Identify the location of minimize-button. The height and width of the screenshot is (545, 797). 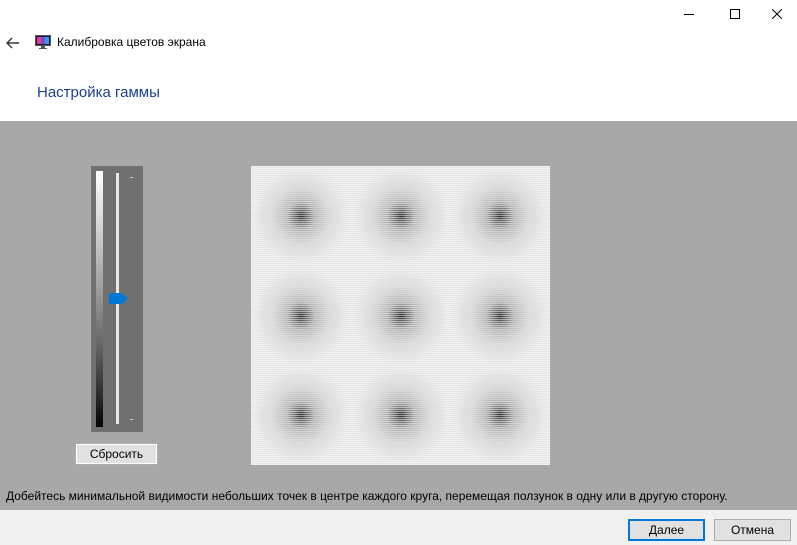
(689, 14).